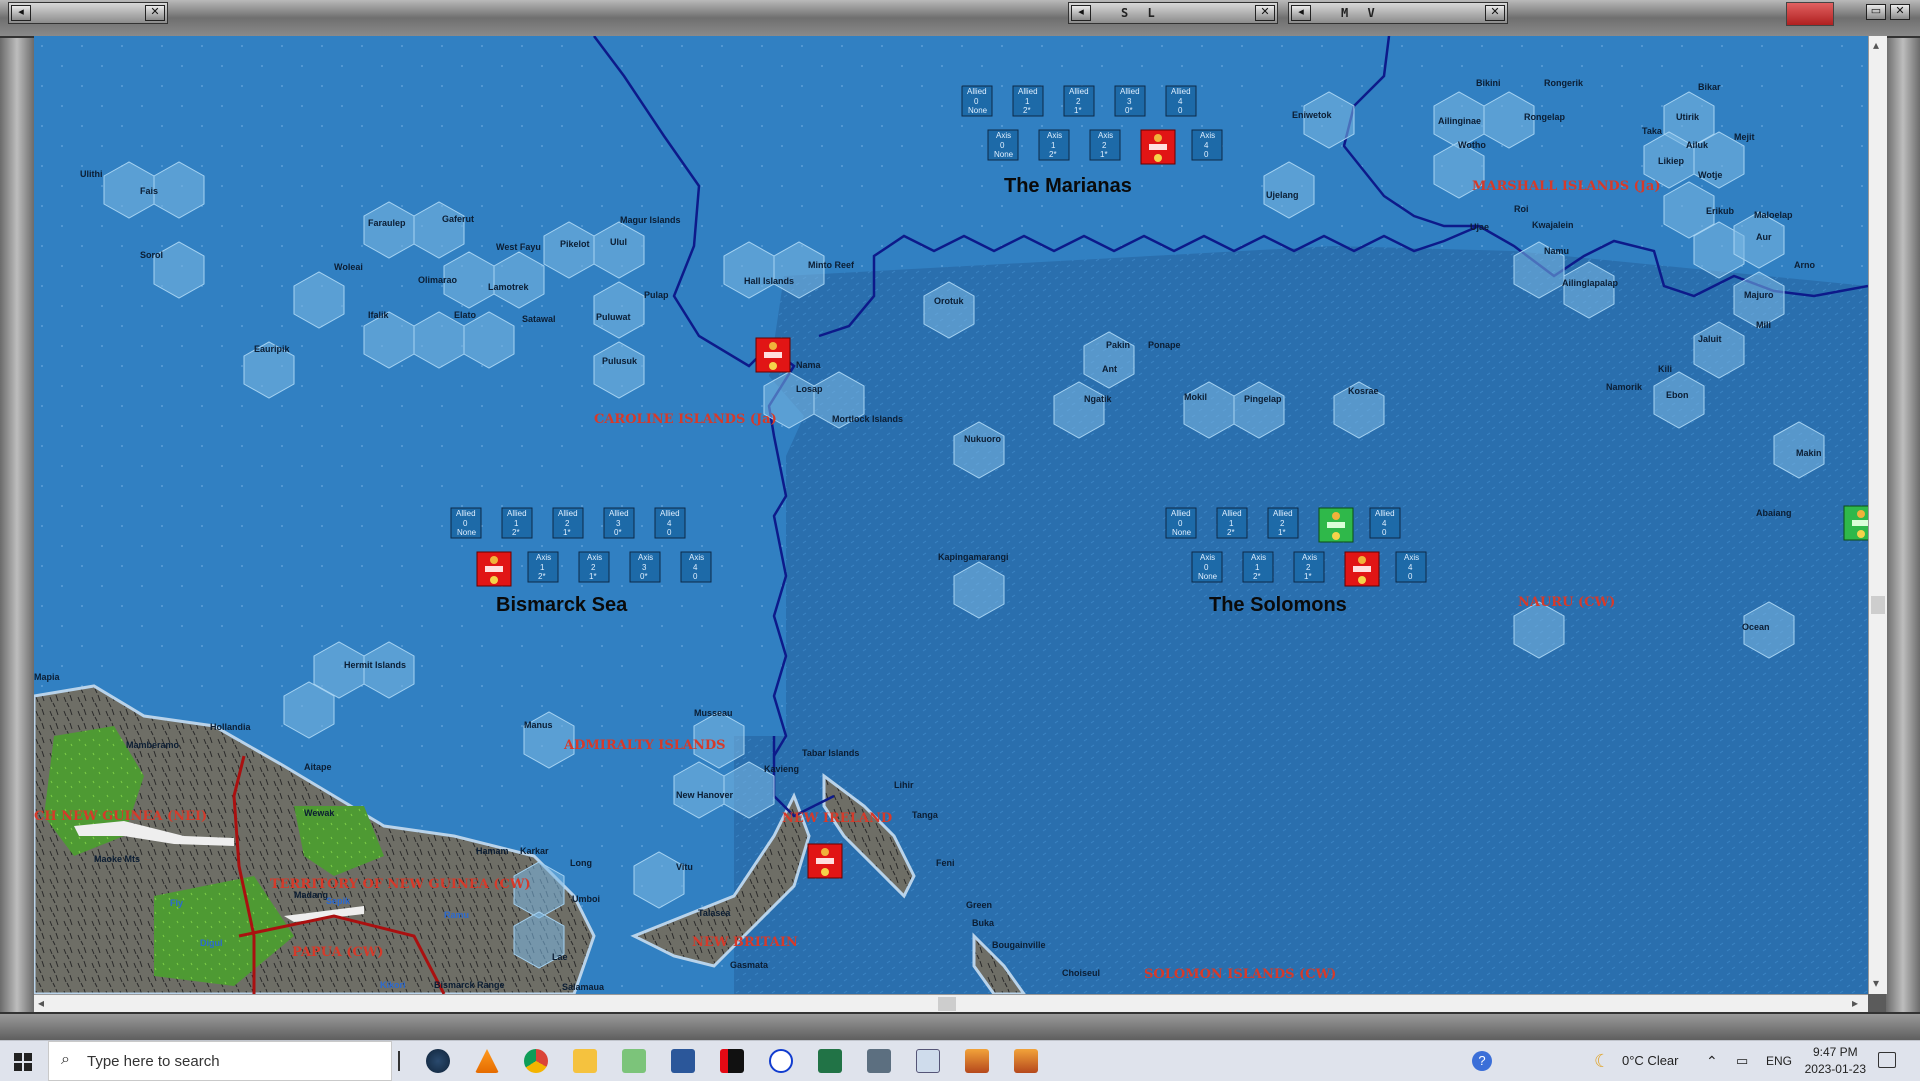  What do you see at coordinates (585, 1061) in the screenshot?
I see `file-explorer-icon` at bounding box center [585, 1061].